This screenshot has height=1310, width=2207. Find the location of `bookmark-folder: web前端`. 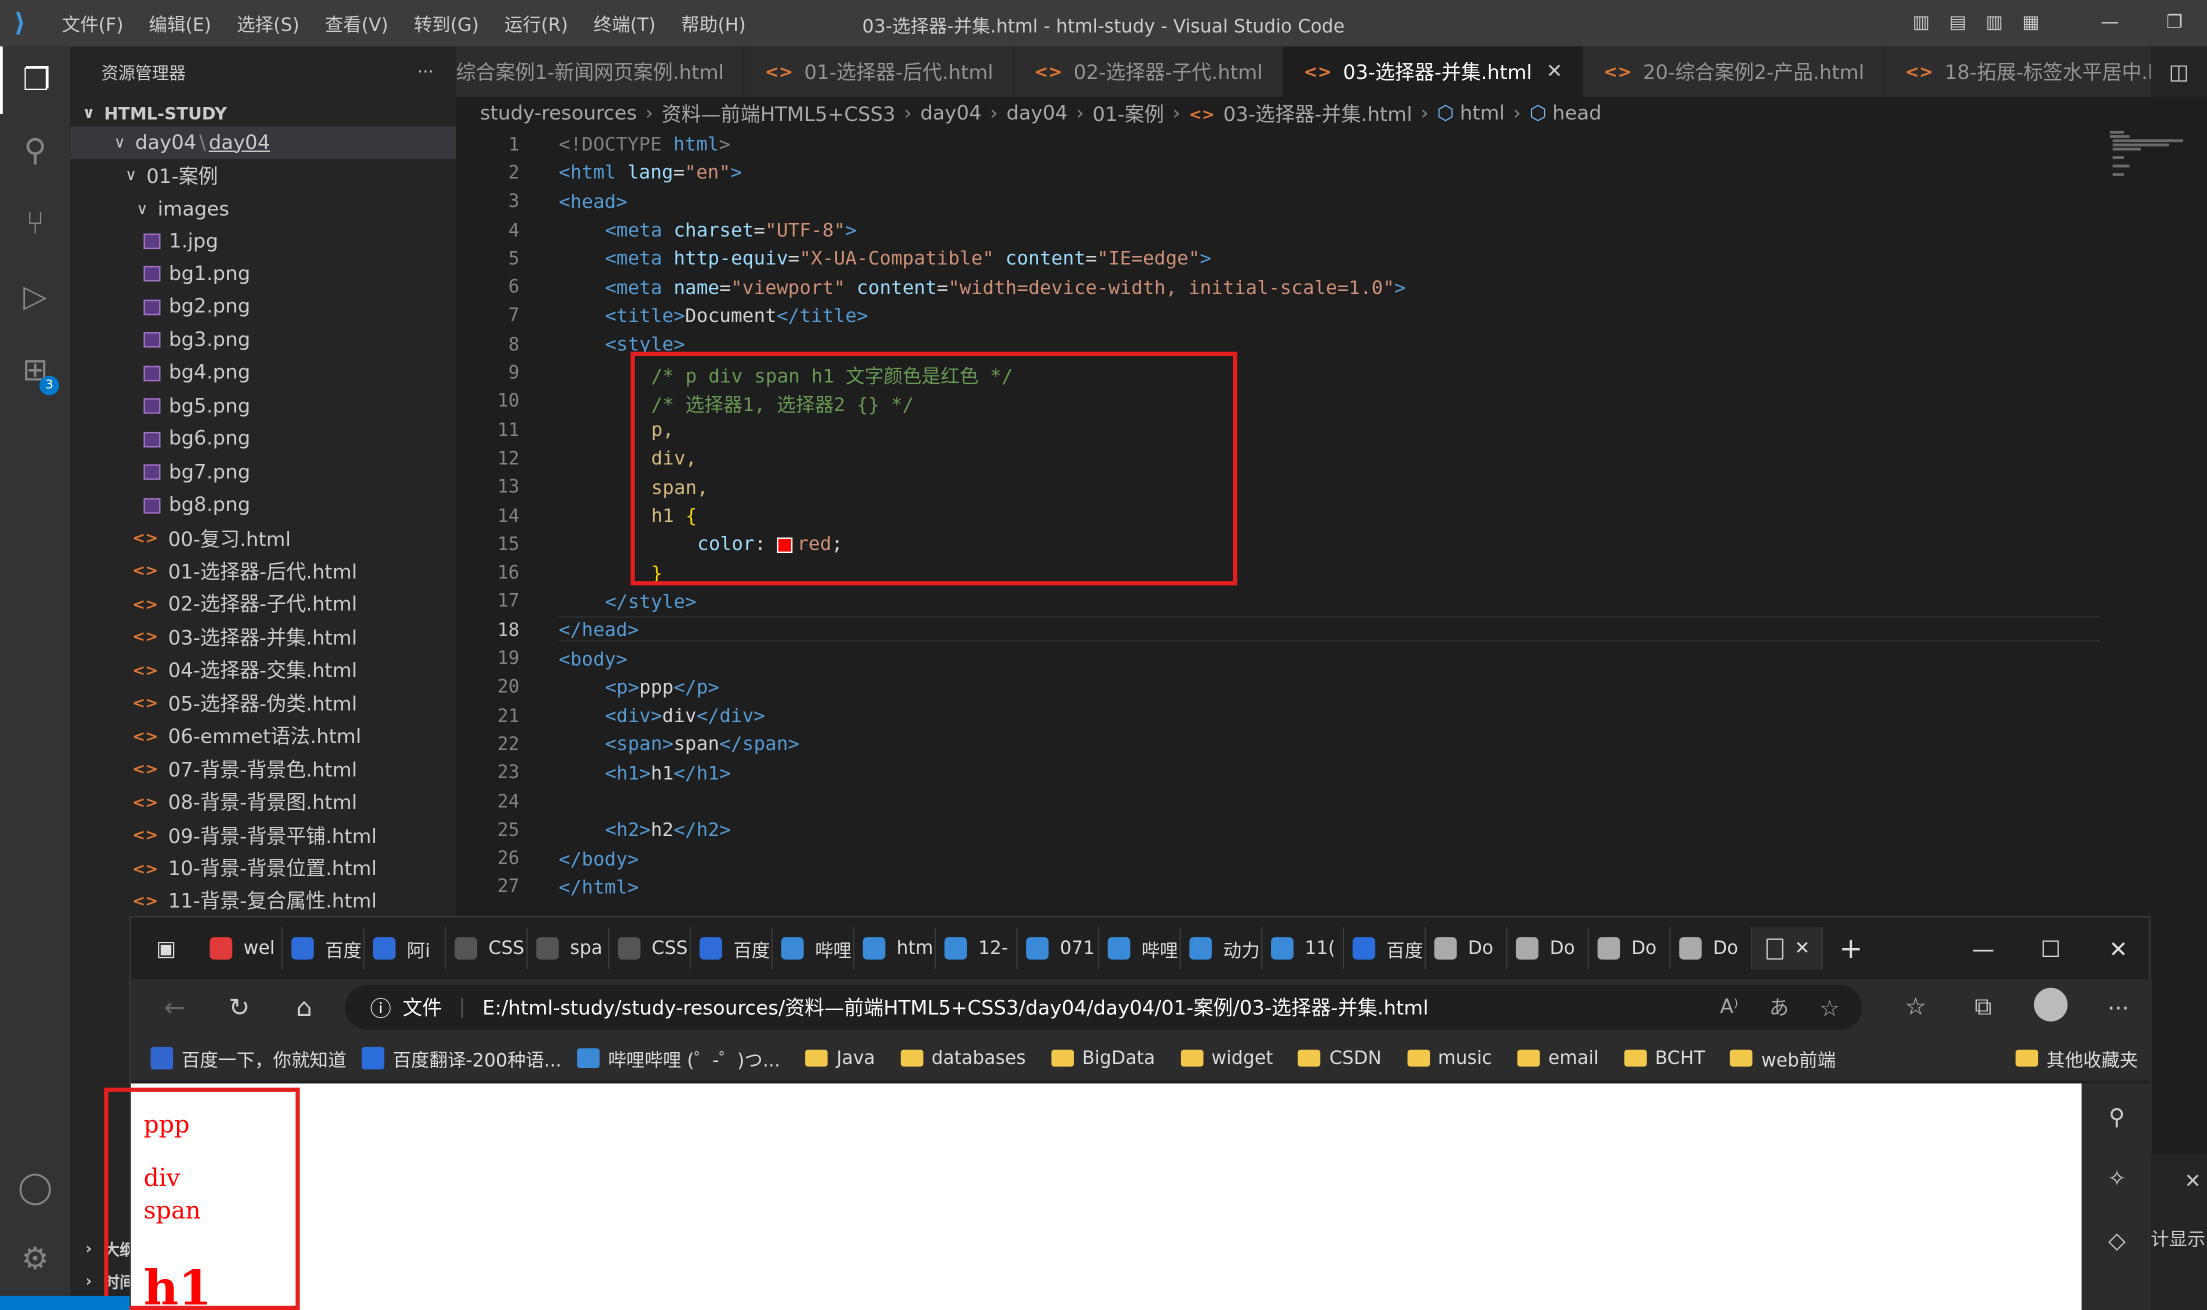

bookmark-folder: web前端 is located at coordinates (1783, 1058).